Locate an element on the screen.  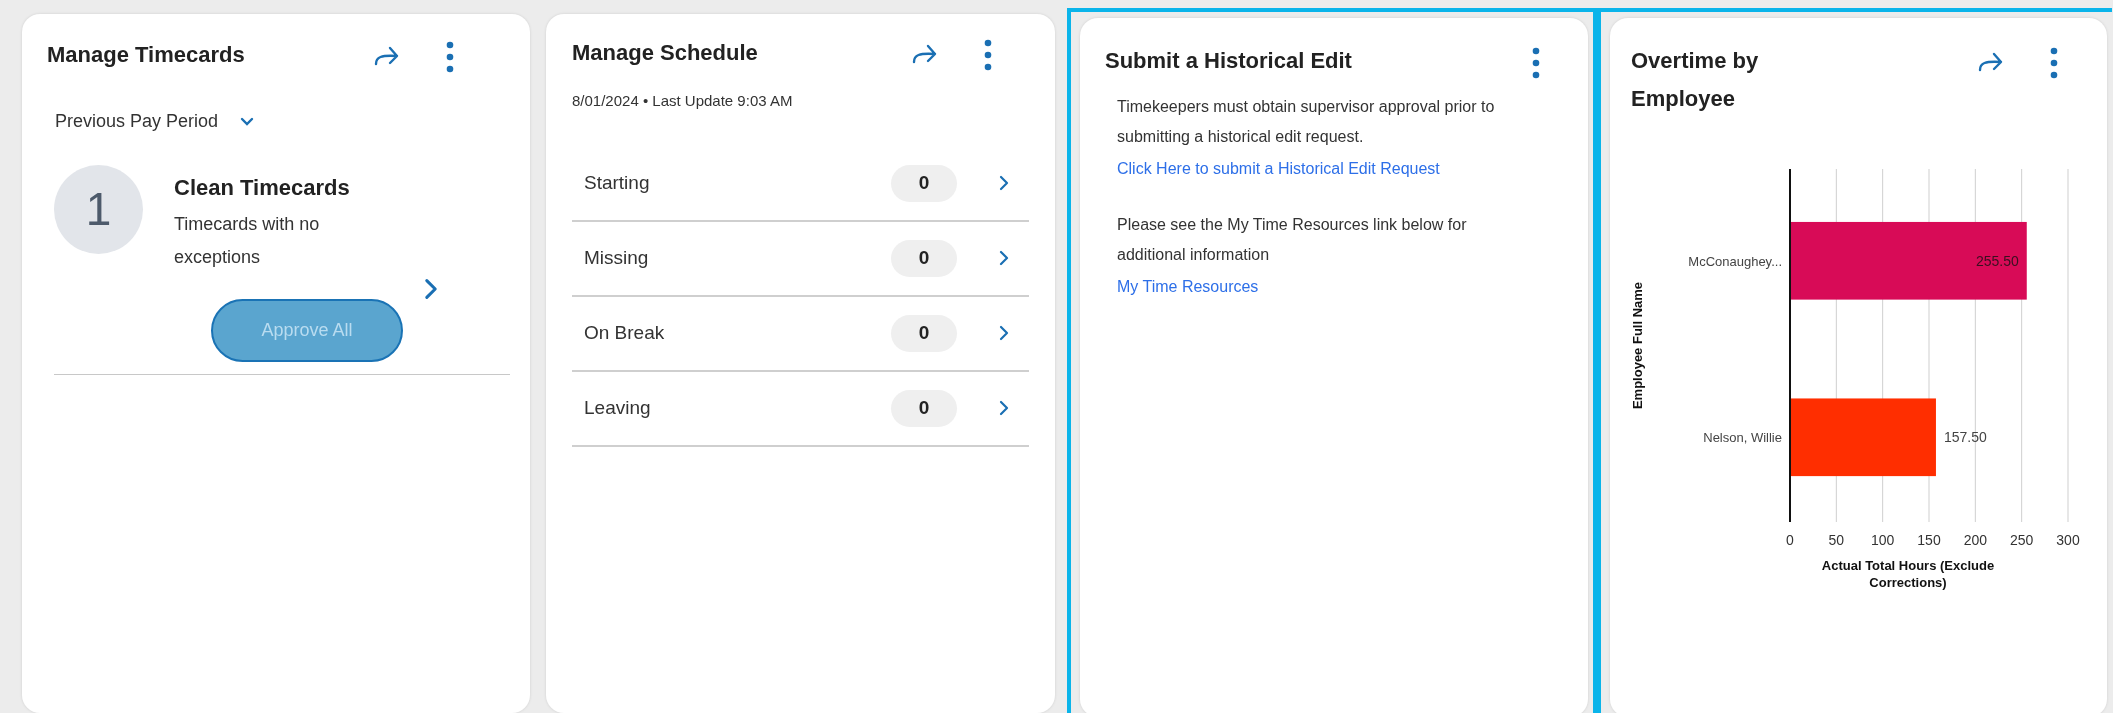
tick-label: 200 is located at coordinates (1975, 540).